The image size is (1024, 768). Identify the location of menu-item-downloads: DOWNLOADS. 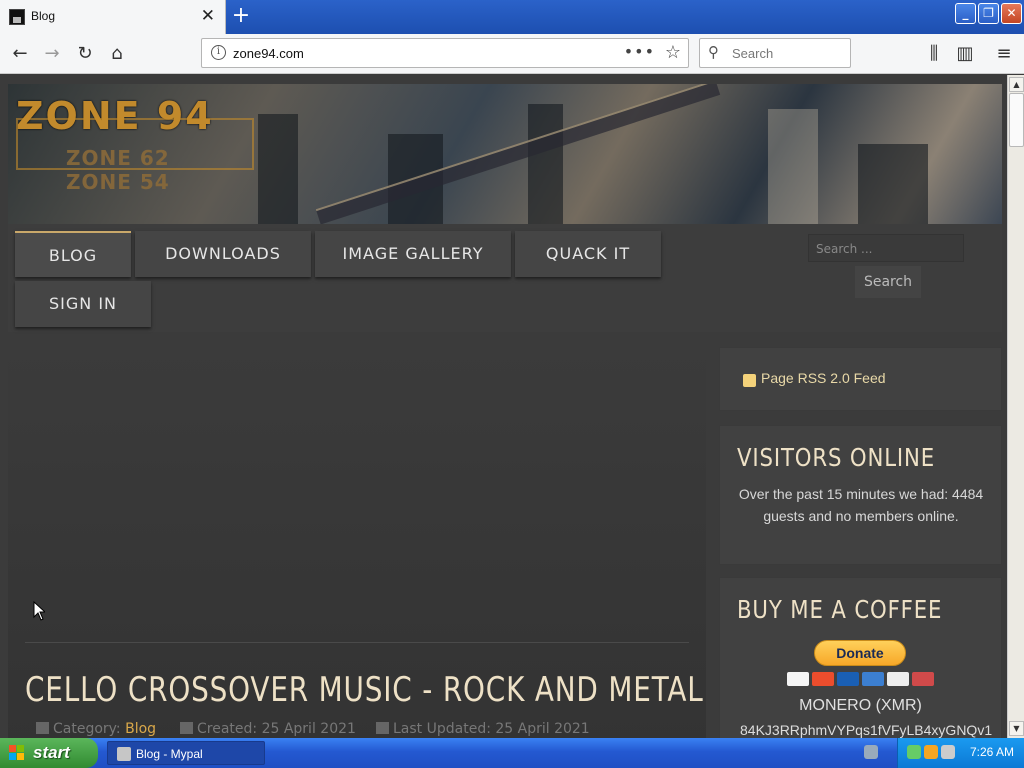
(223, 254).